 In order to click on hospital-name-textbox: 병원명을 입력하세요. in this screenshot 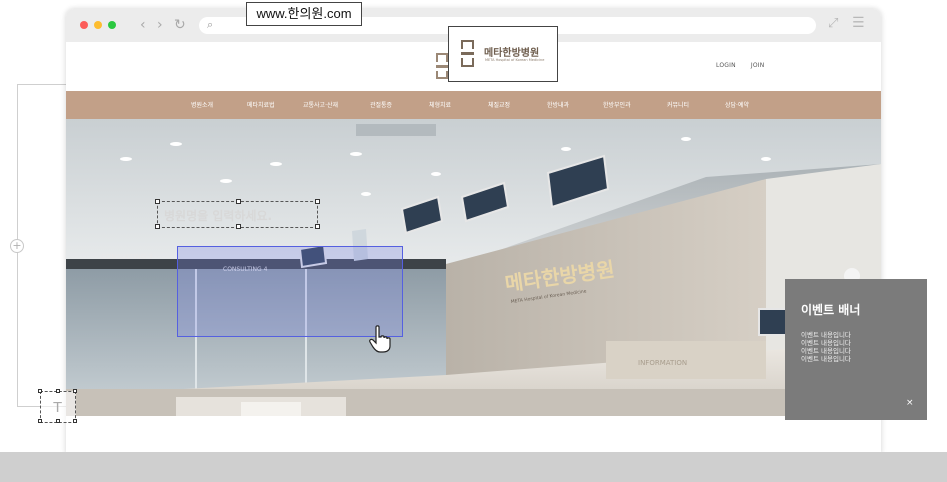, I will do `click(237, 214)`.